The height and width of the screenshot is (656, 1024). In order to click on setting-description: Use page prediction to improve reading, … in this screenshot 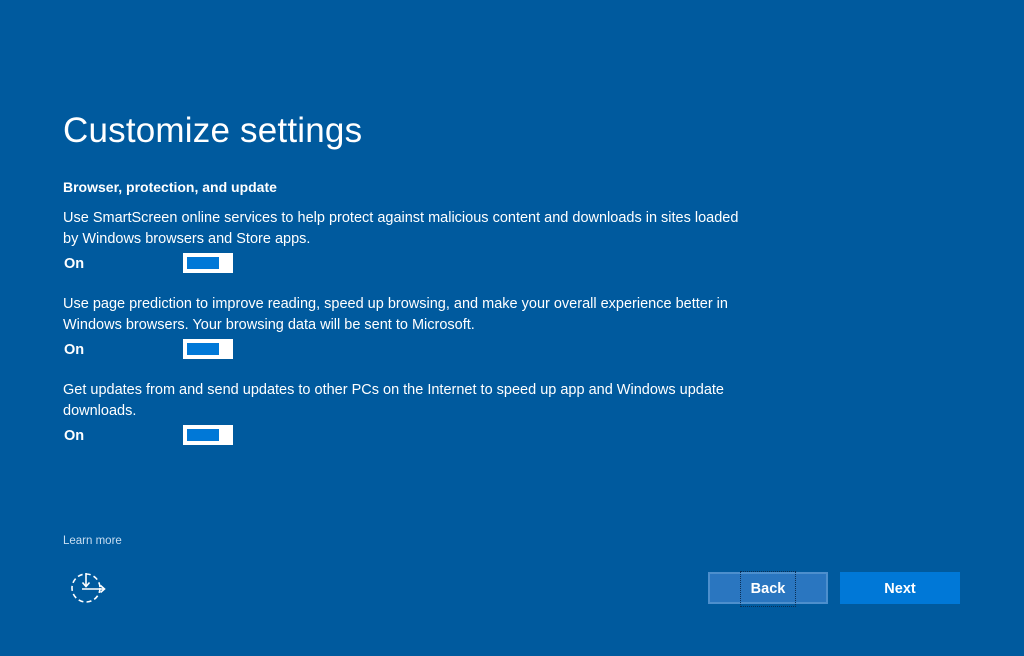, I will do `click(395, 314)`.